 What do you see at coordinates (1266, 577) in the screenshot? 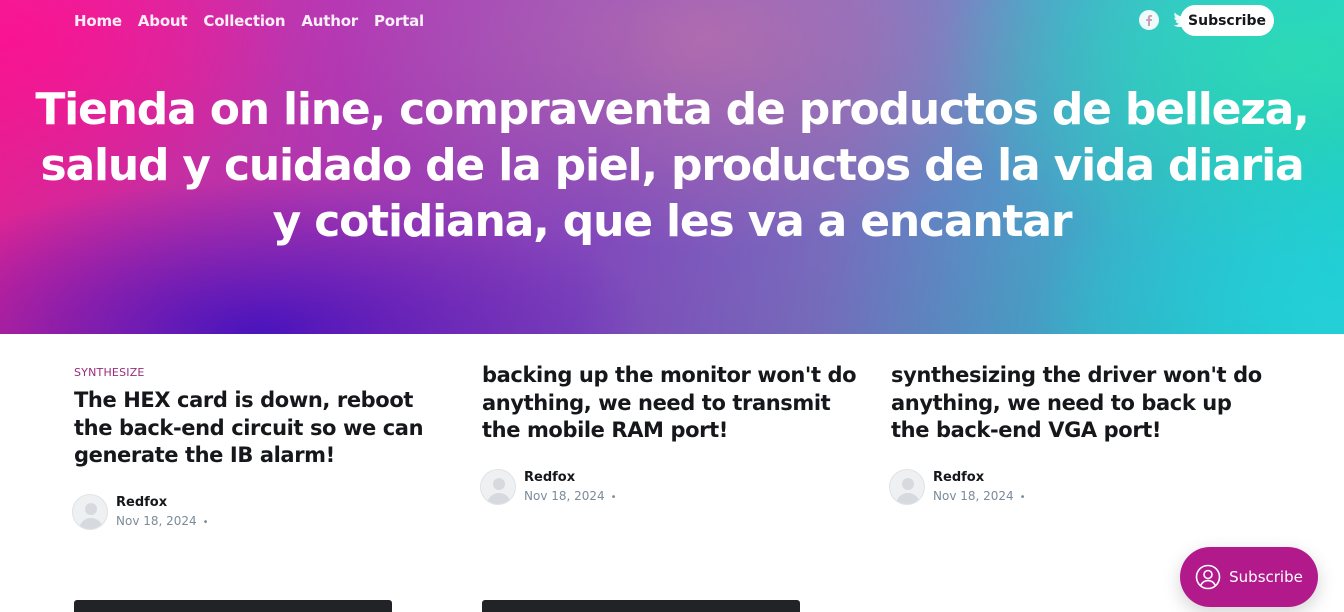
I see `portal-subscribe-label: Subscribe` at bounding box center [1266, 577].